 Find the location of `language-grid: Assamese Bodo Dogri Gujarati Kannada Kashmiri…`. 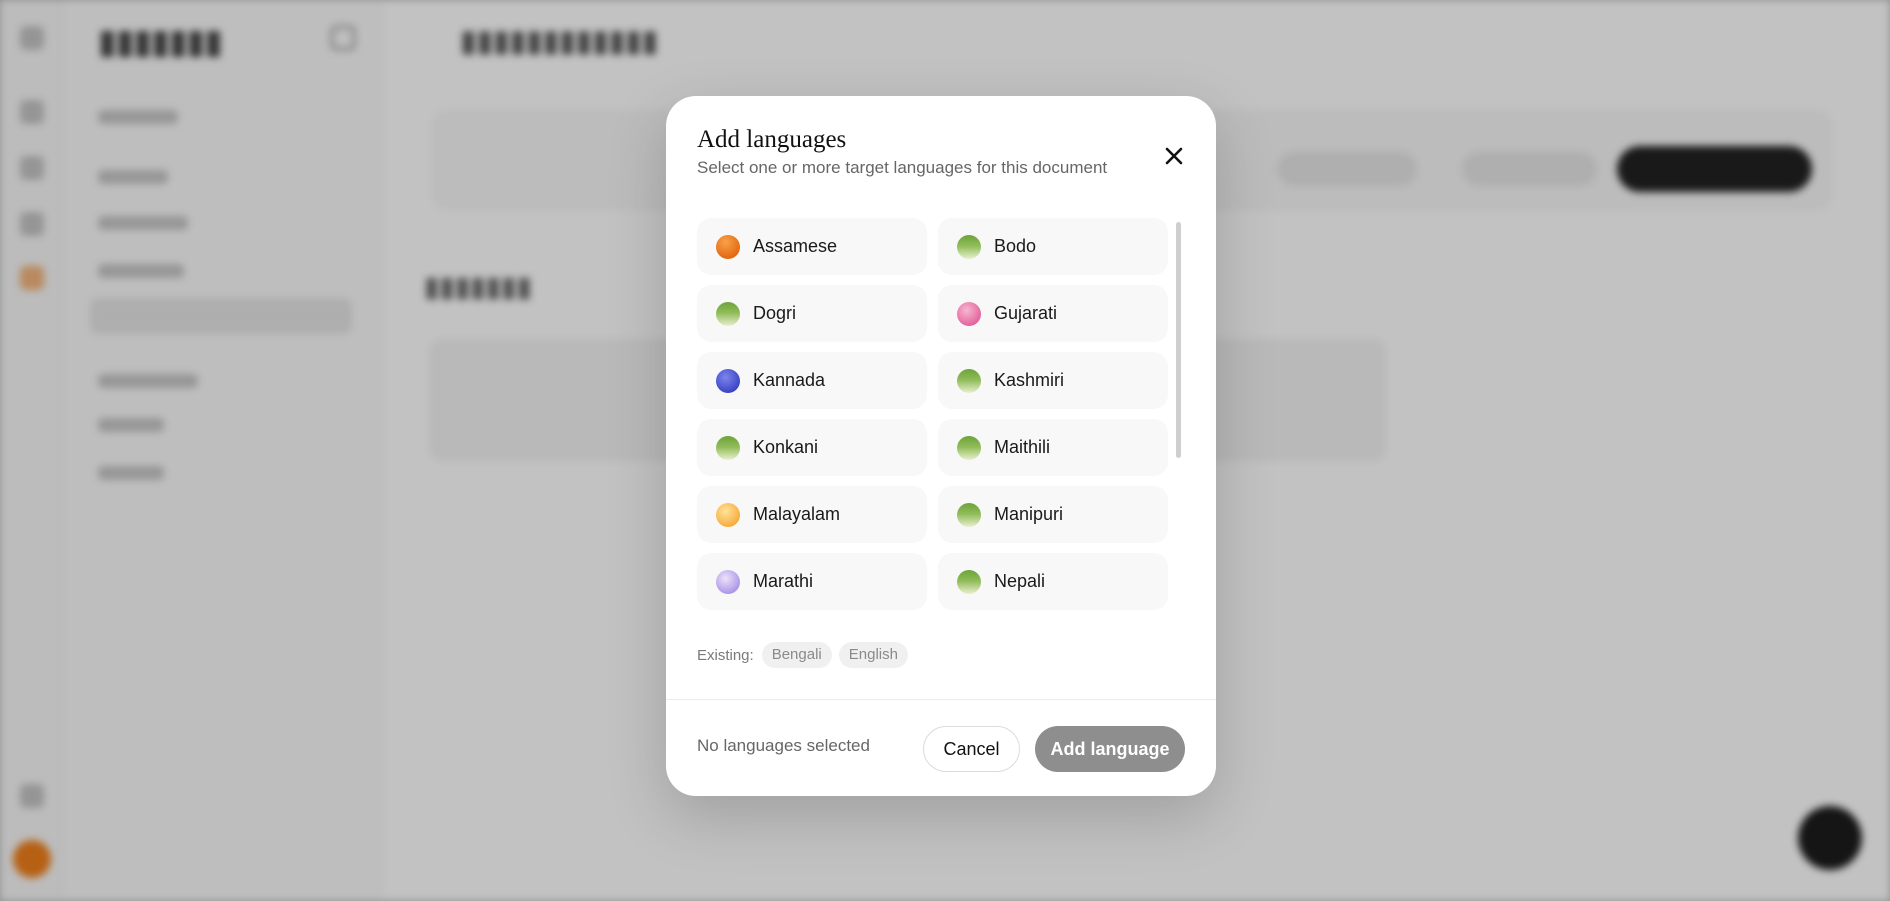

language-grid: Assamese Bodo Dogri Gujarati Kannada Kashmiri… is located at coordinates (934, 414).